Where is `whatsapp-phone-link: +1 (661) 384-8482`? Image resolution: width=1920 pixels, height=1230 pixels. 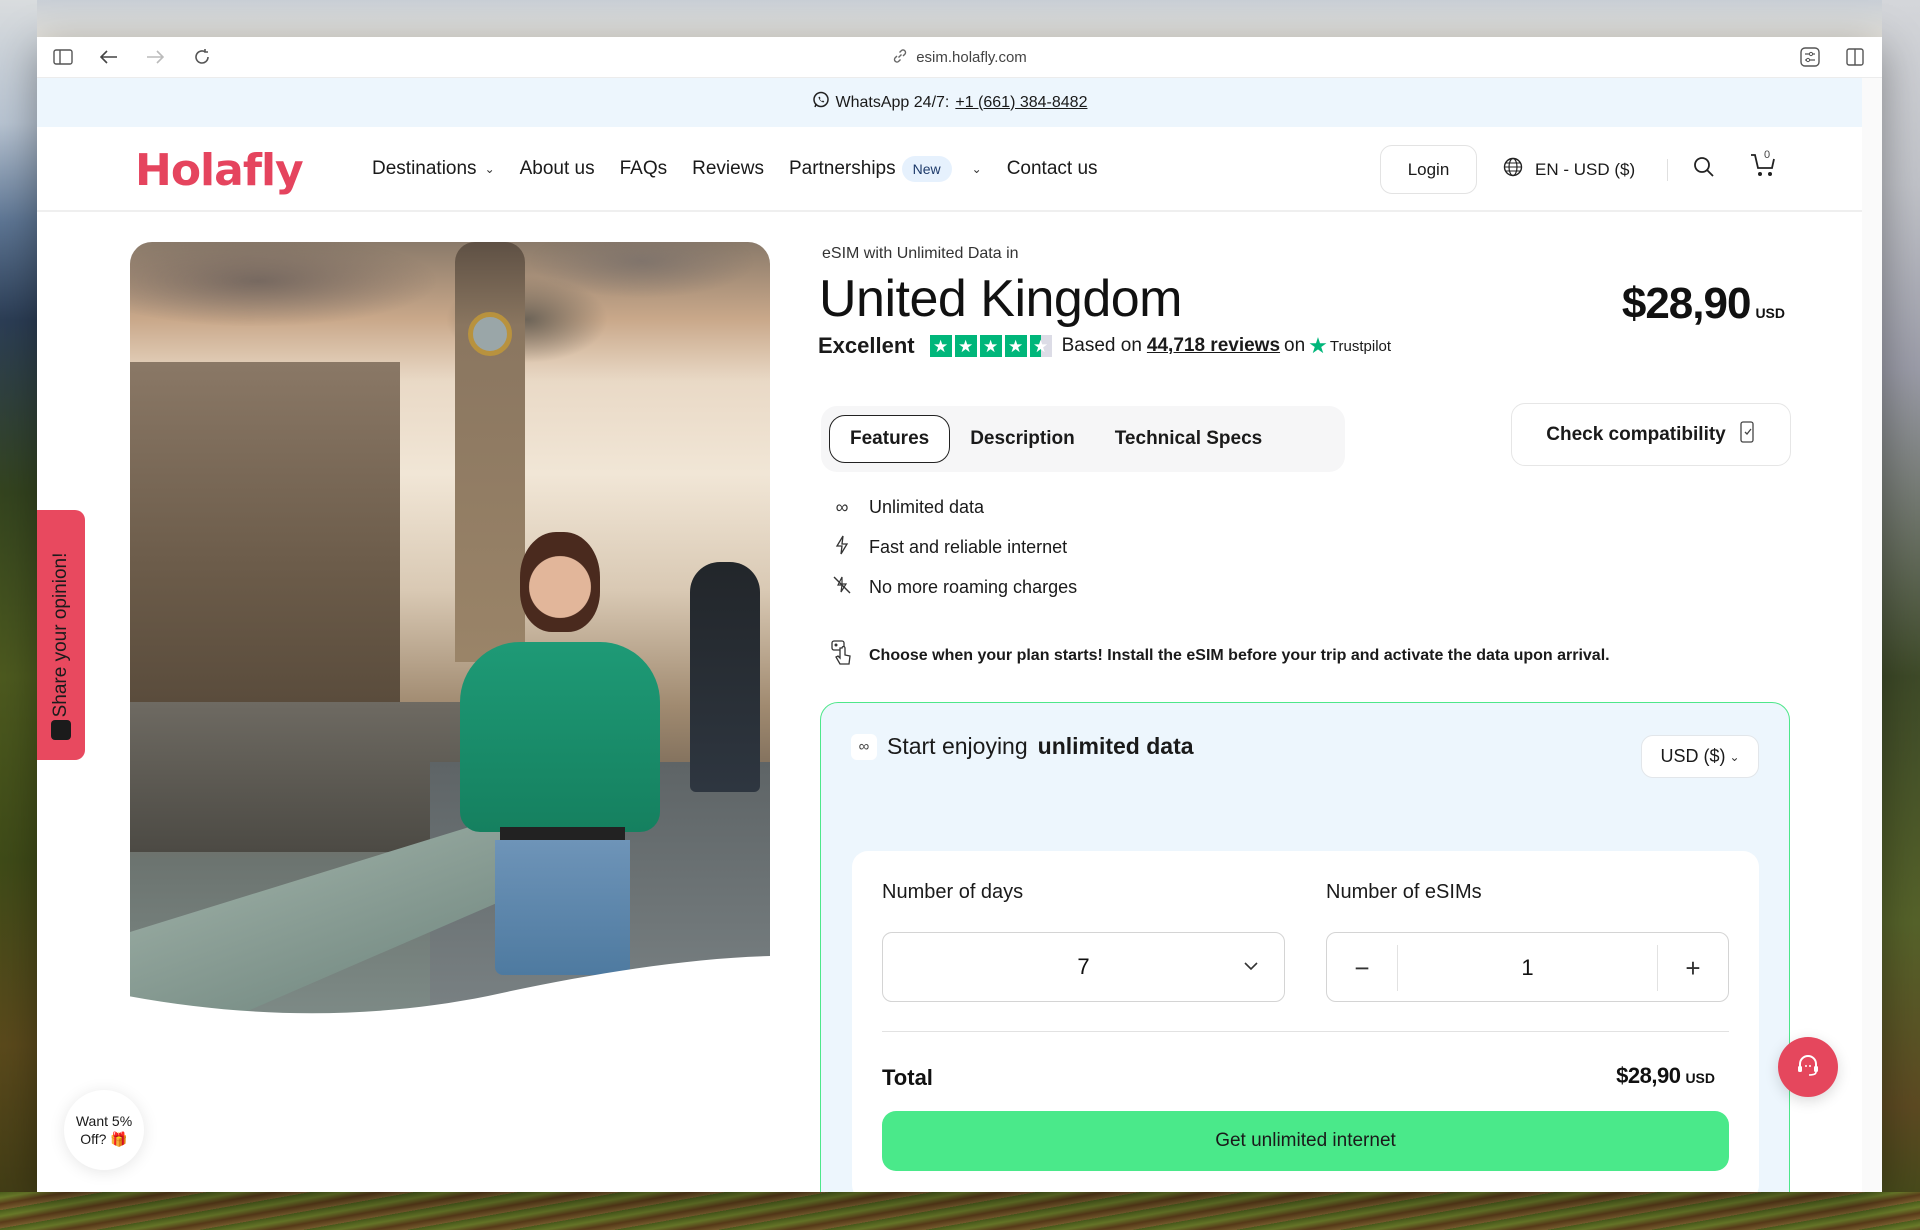 whatsapp-phone-link: +1 (661) 384-8482 is located at coordinates (1021, 103).